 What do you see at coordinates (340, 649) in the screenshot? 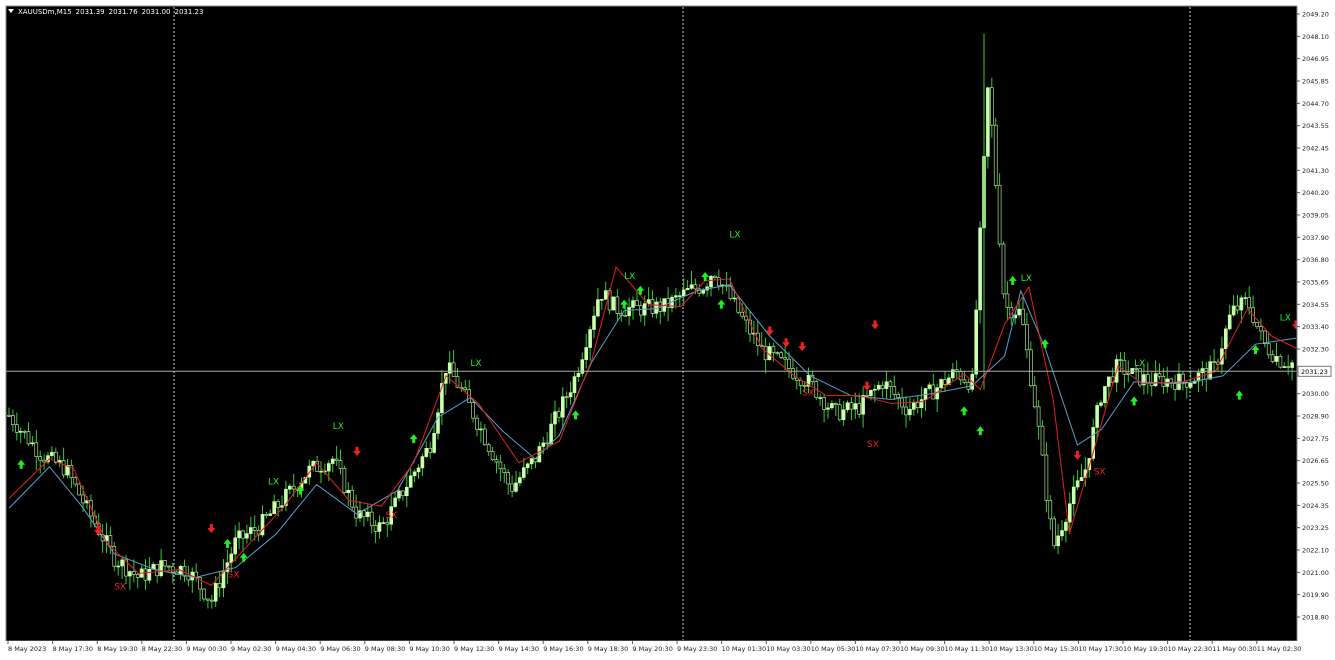
I see `time-tick-label: 9 May 06:30` at bounding box center [340, 649].